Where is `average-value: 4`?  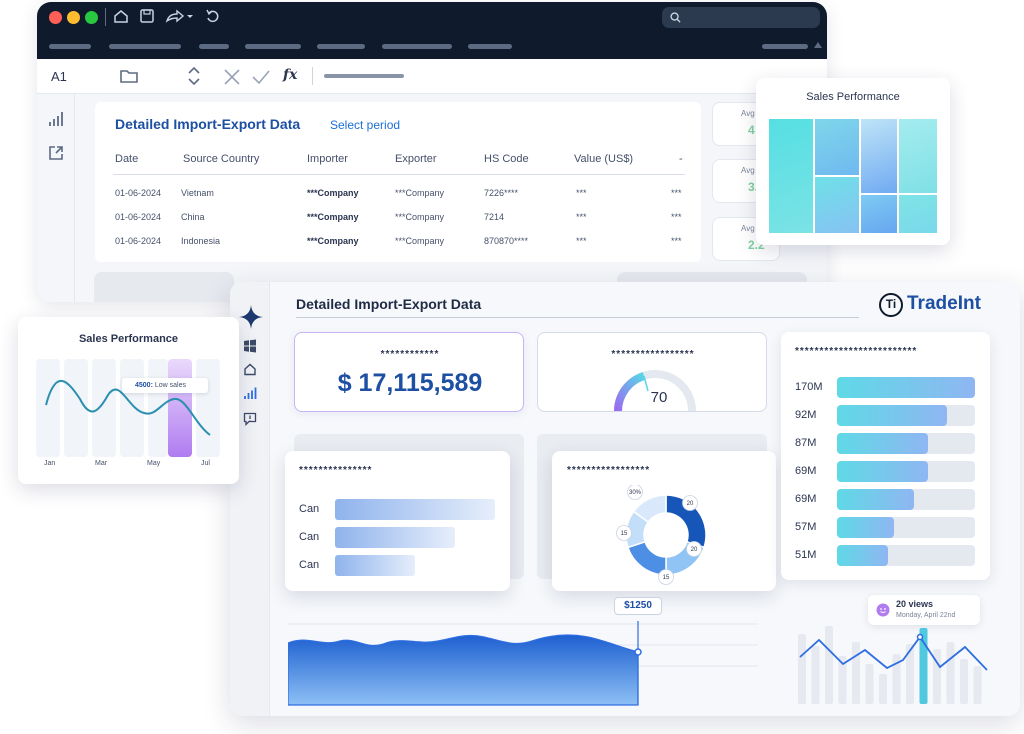
average-value: 4 is located at coordinates (751, 130).